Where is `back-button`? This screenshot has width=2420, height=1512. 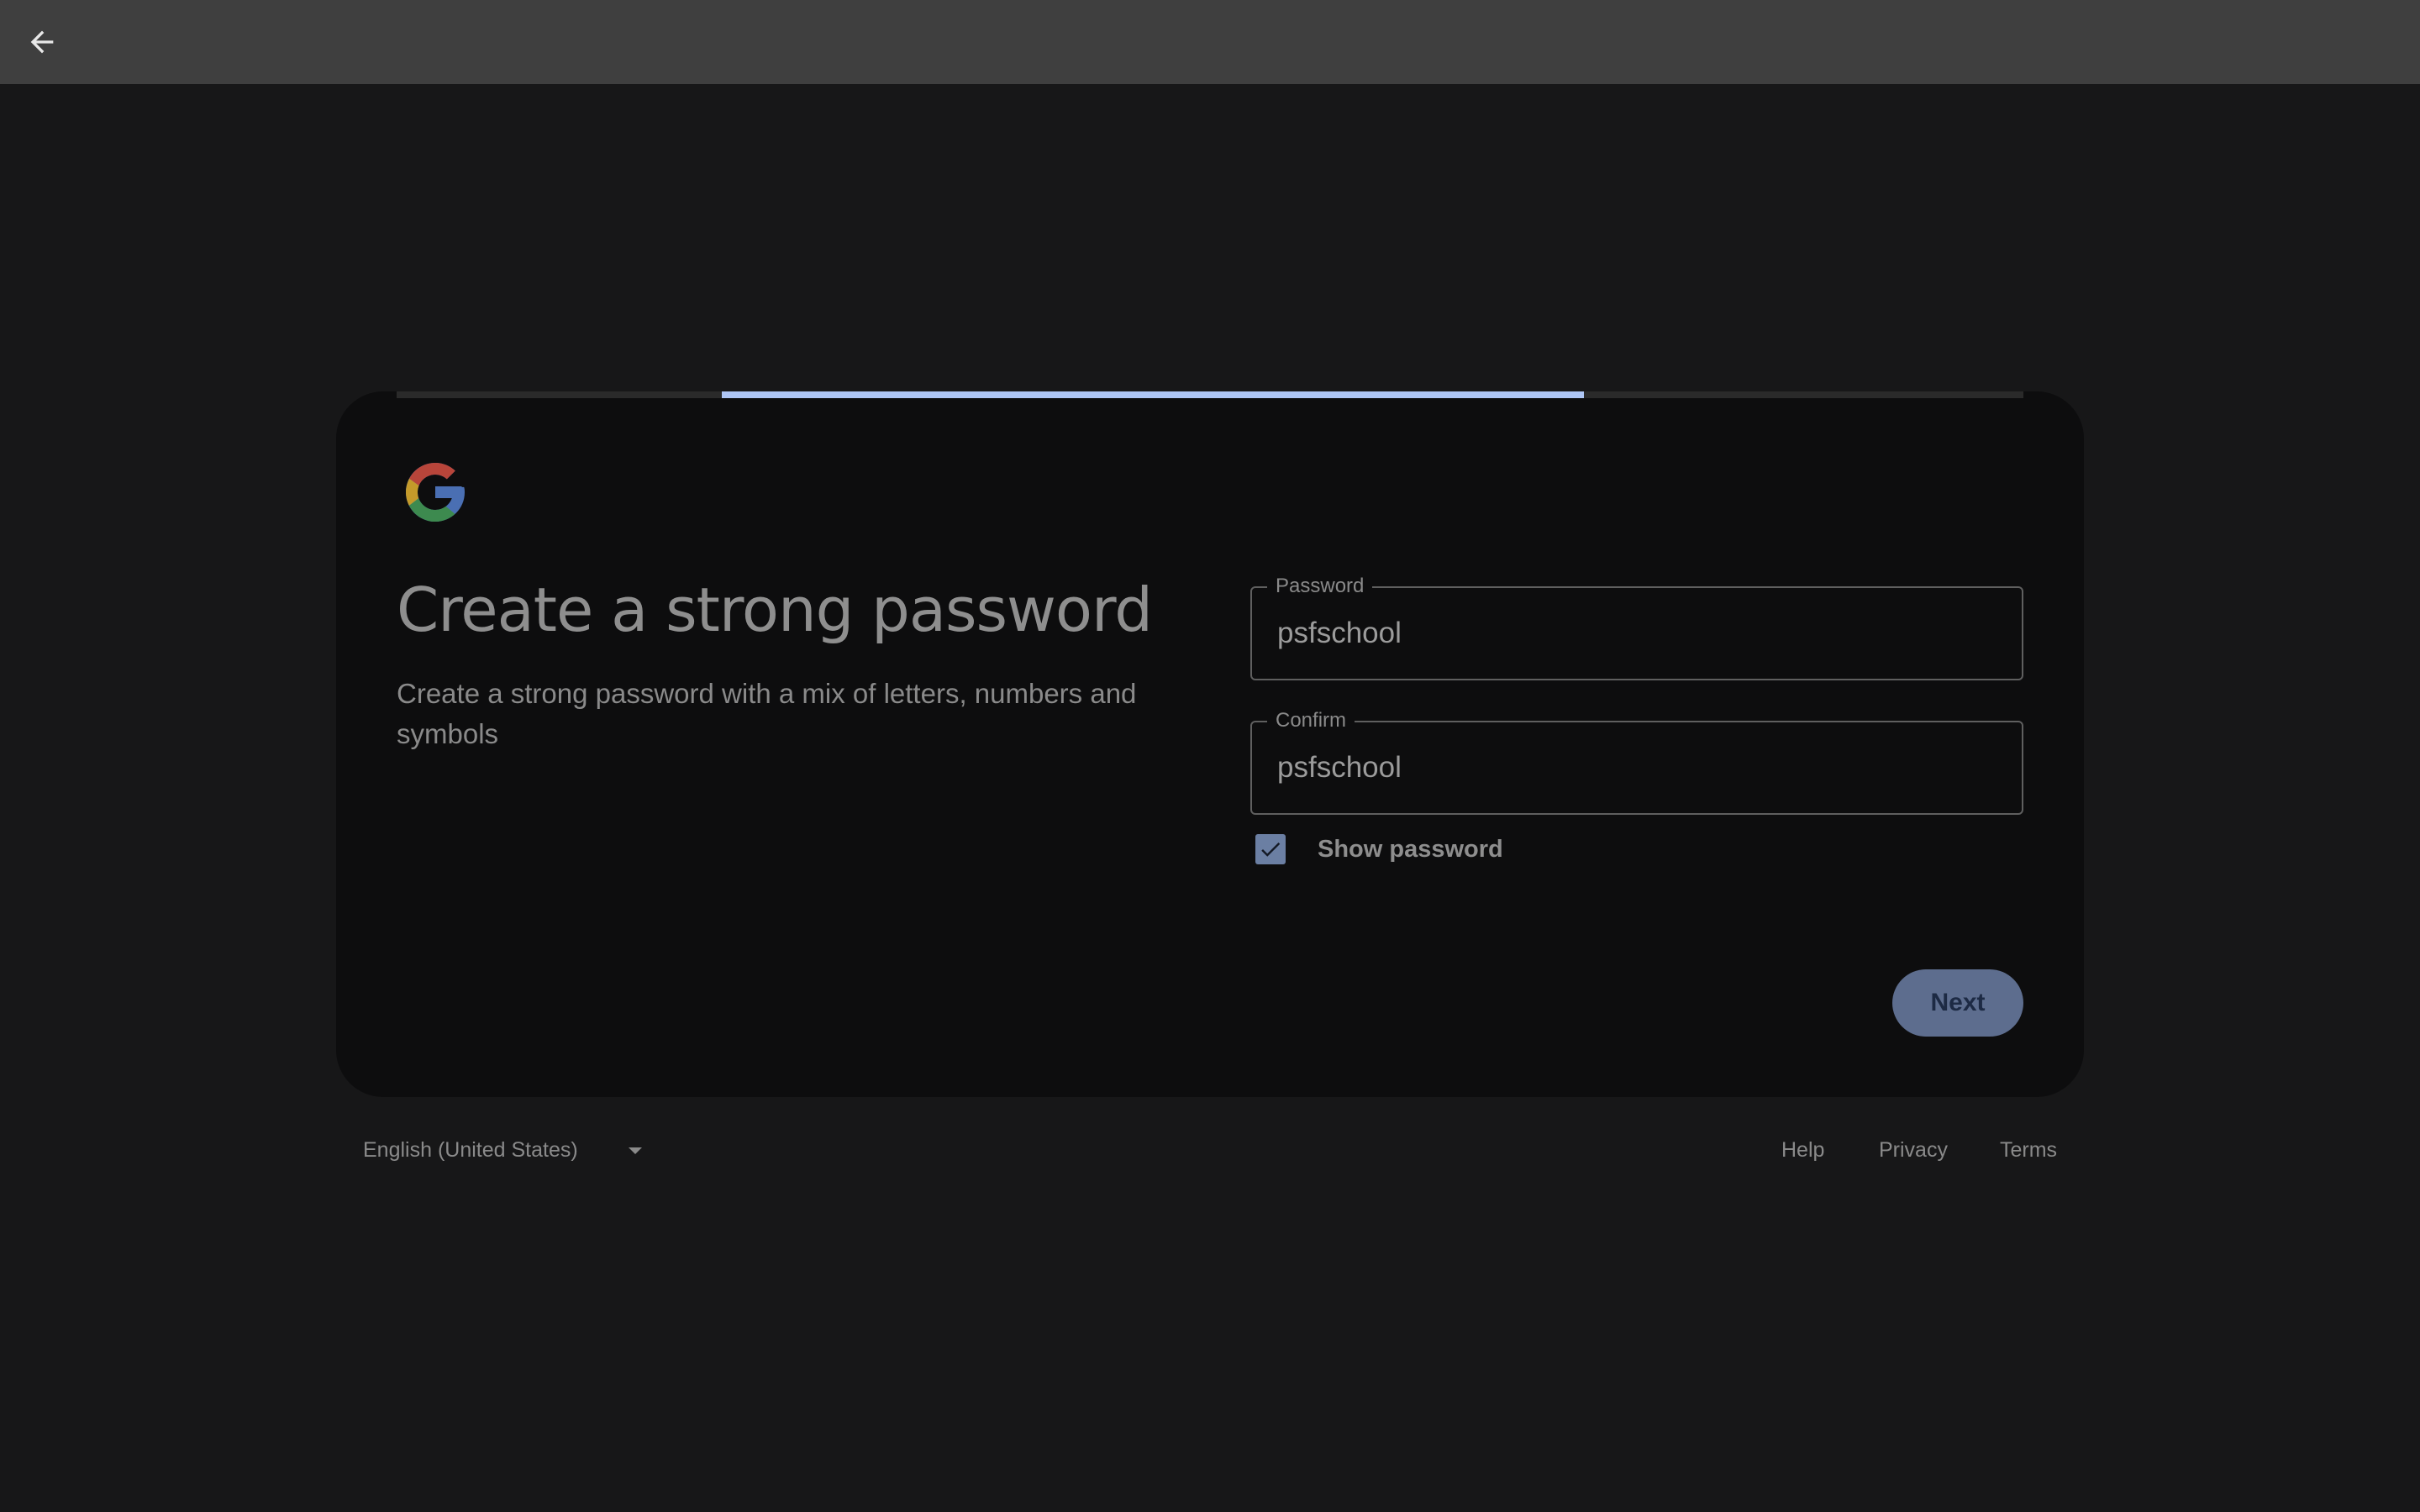 back-button is located at coordinates (42, 42).